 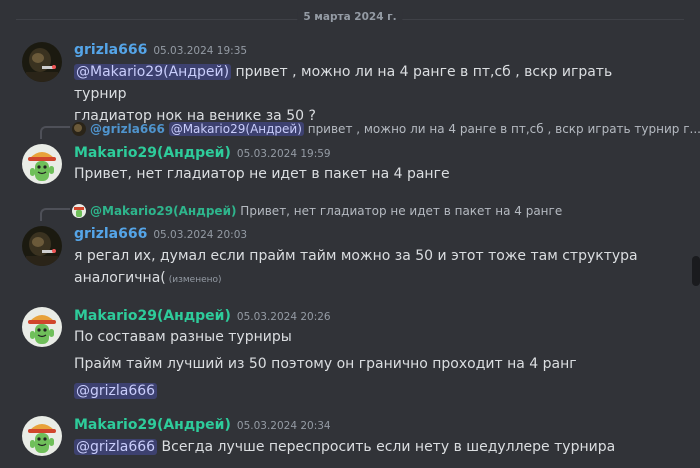 I want to click on message-header: Makario29(Андрей) 05.03.2024 20:34, so click(x=202, y=425).